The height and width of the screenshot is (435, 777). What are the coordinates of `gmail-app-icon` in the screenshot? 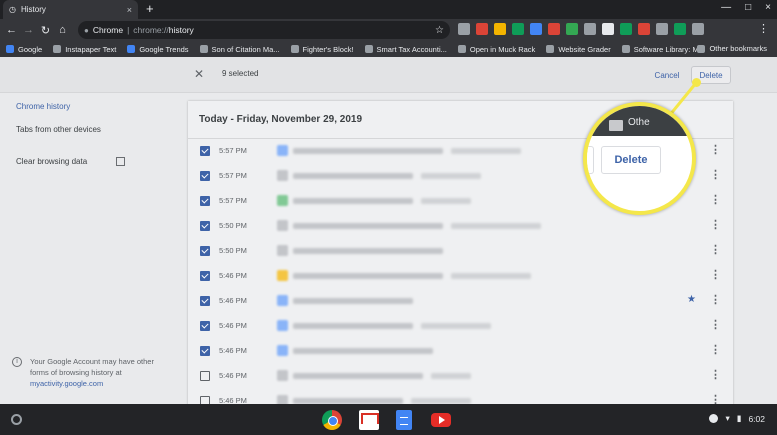 It's located at (369, 420).